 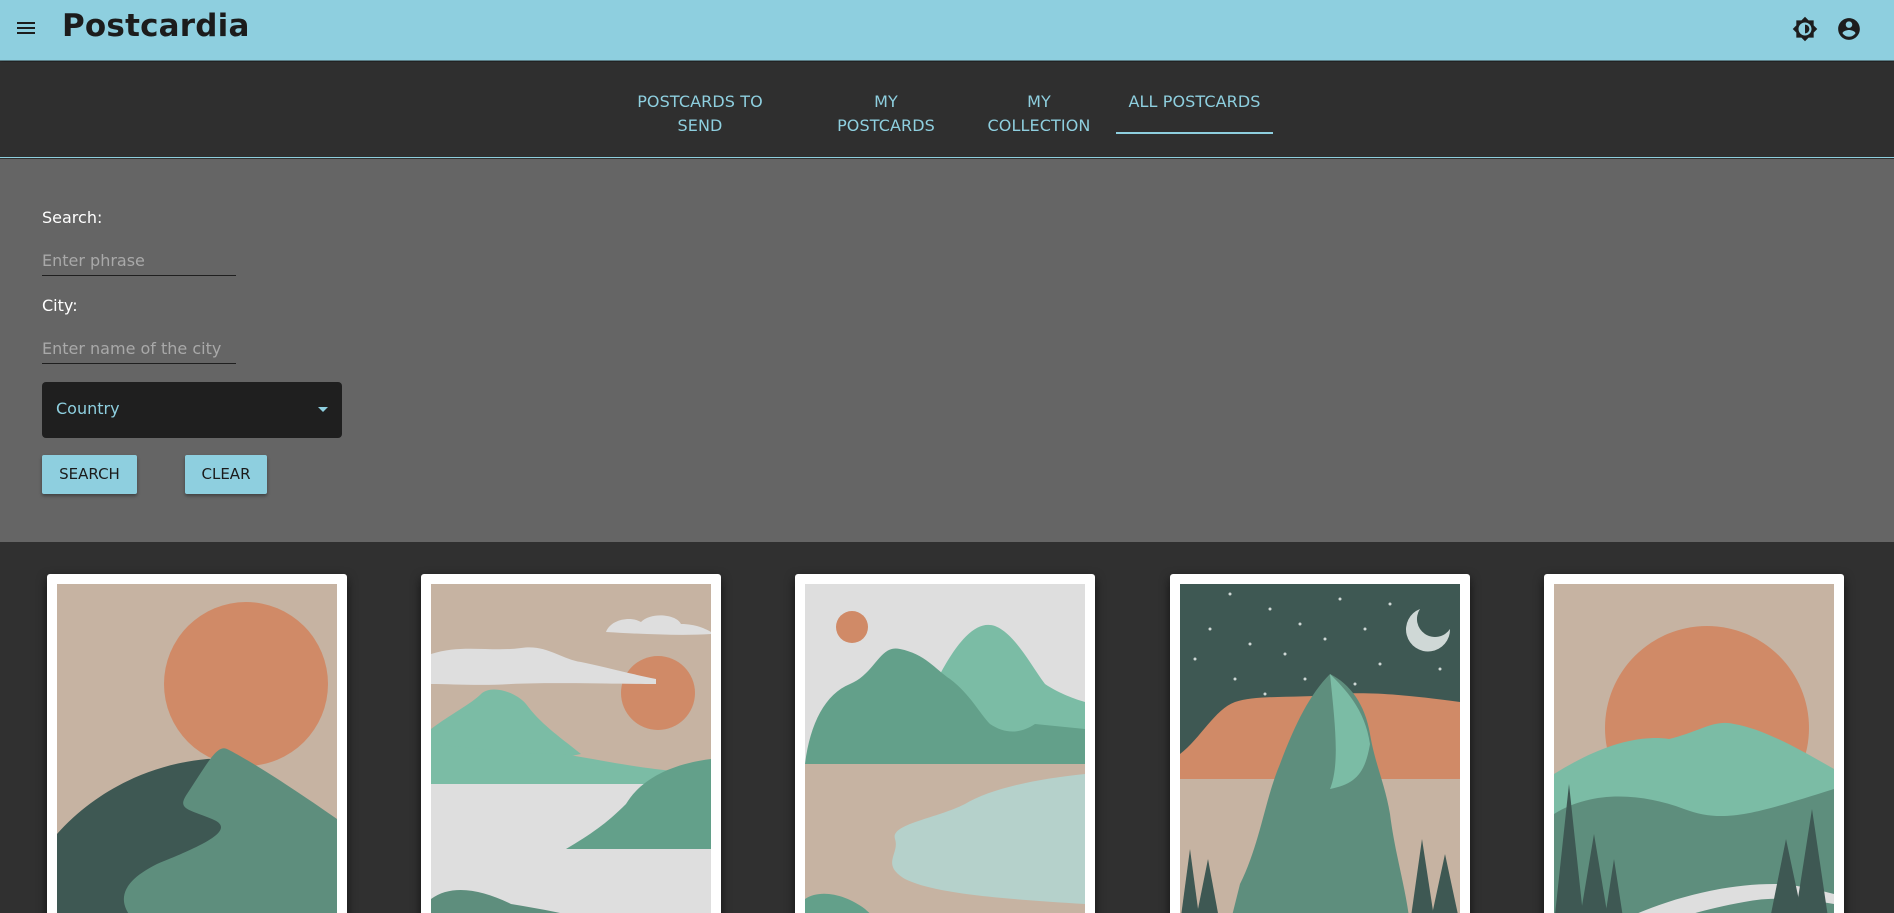 What do you see at coordinates (945, 748) in the screenshot?
I see `postcard-image-hills-beach-river` at bounding box center [945, 748].